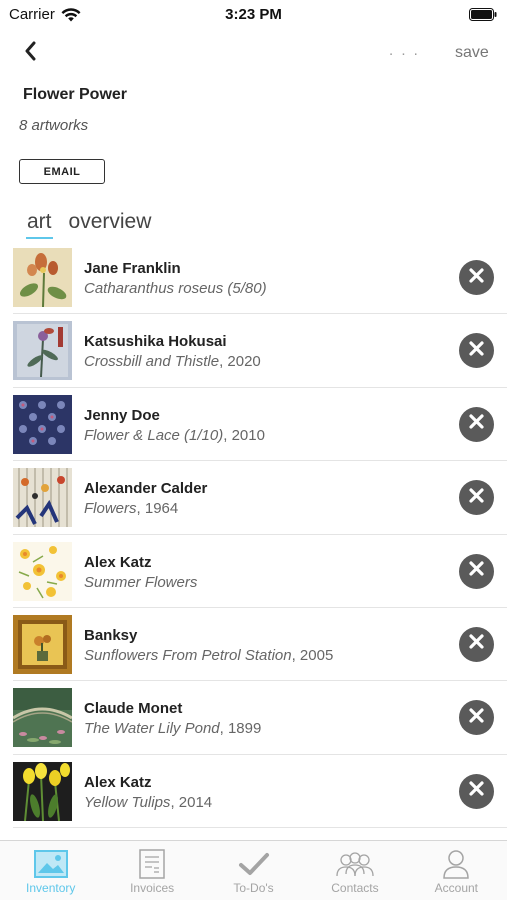 The image size is (507, 900). What do you see at coordinates (132, 268) in the screenshot?
I see `artist-name: Jane Franklin` at bounding box center [132, 268].